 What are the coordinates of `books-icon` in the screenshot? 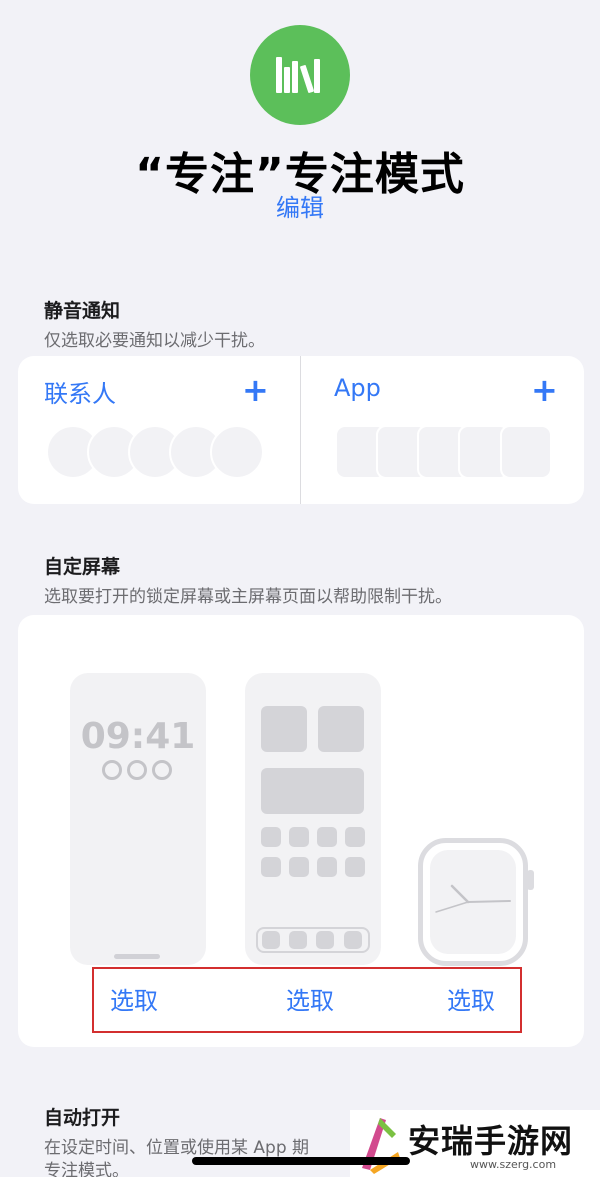 It's located at (298, 75).